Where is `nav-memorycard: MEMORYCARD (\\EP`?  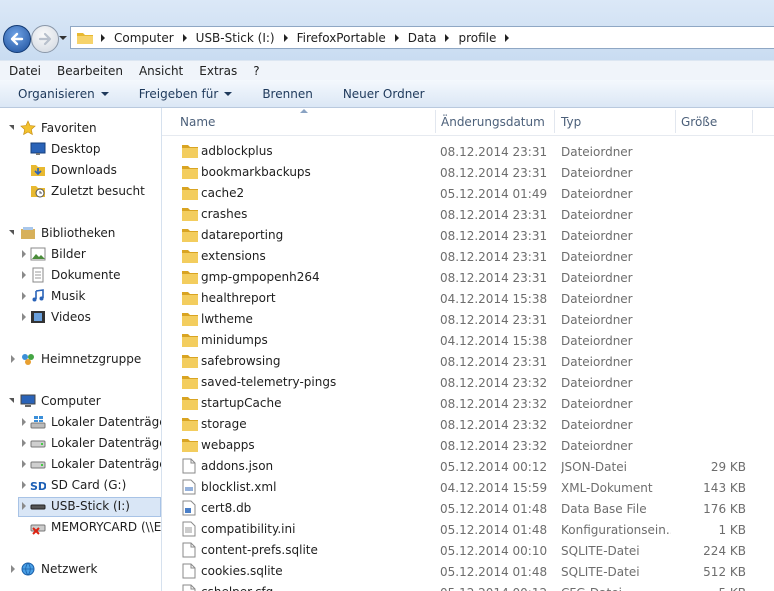
nav-memorycard: MEMORYCARD (\\EP is located at coordinates (95, 527).